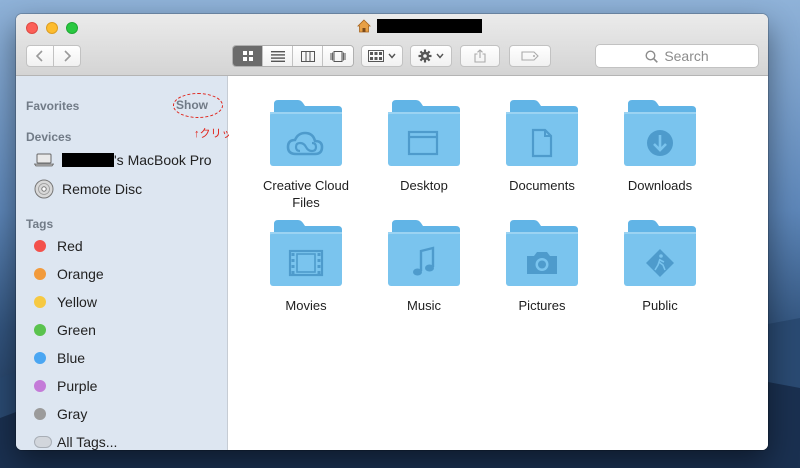  I want to click on columns-icon, so click(307, 56).